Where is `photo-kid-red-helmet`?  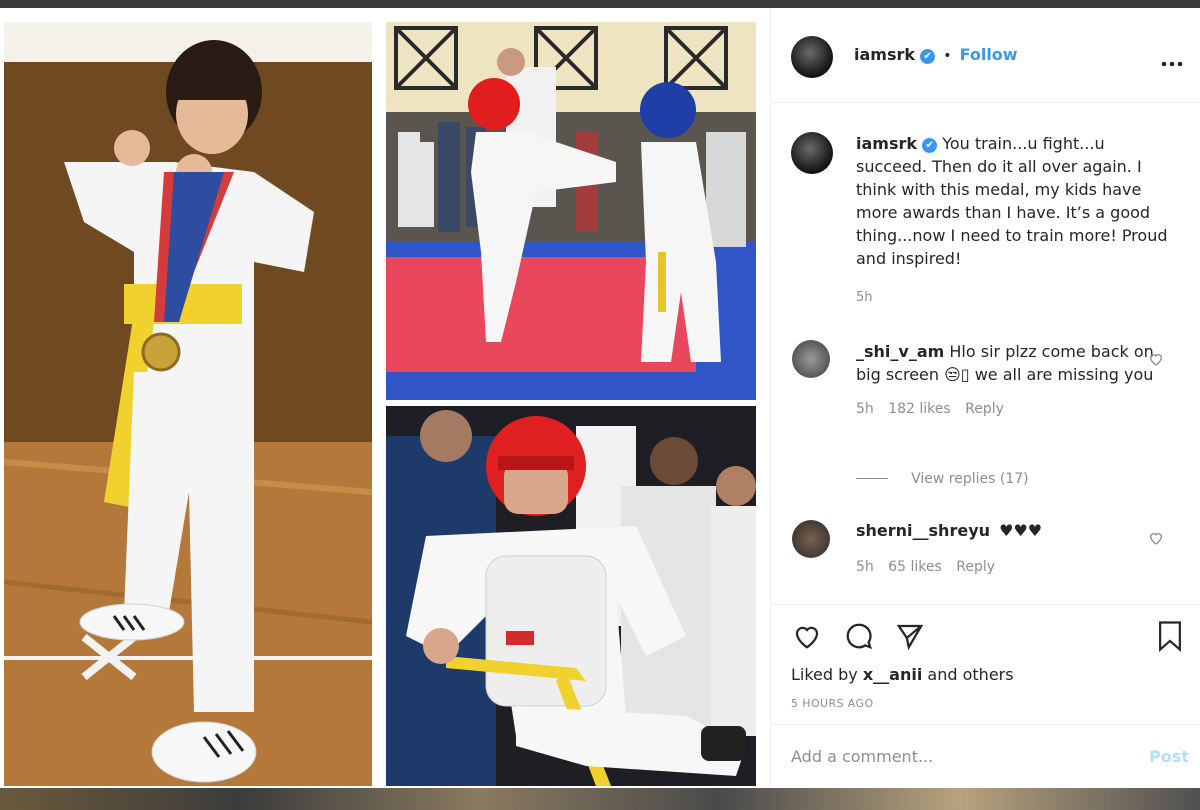 photo-kid-red-helmet is located at coordinates (571, 596).